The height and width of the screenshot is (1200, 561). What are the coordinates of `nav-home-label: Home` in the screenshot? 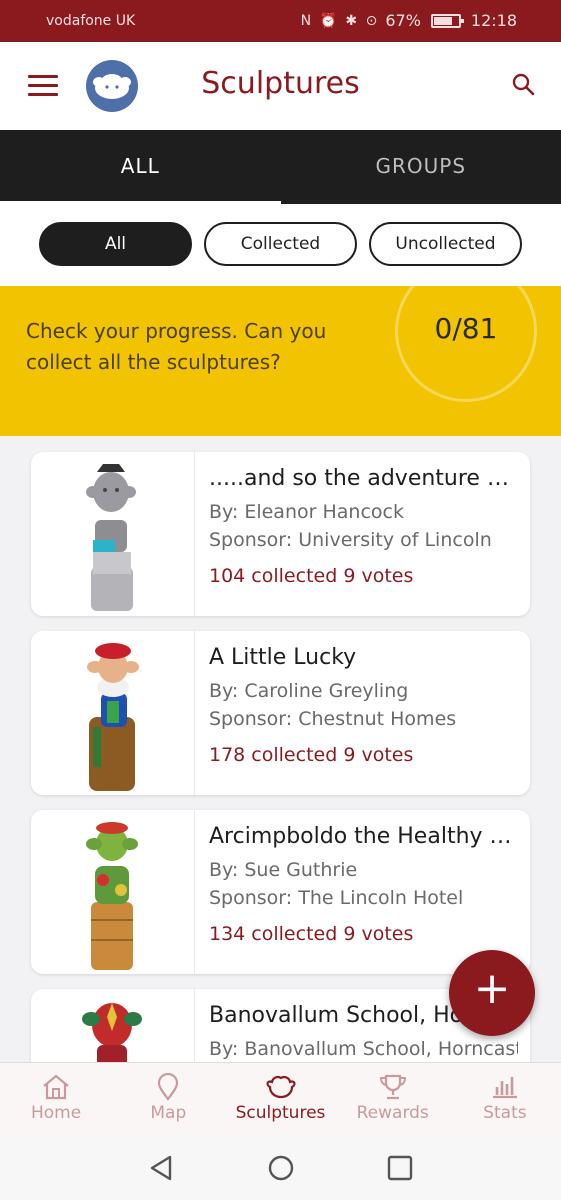 It's located at (56, 1113).